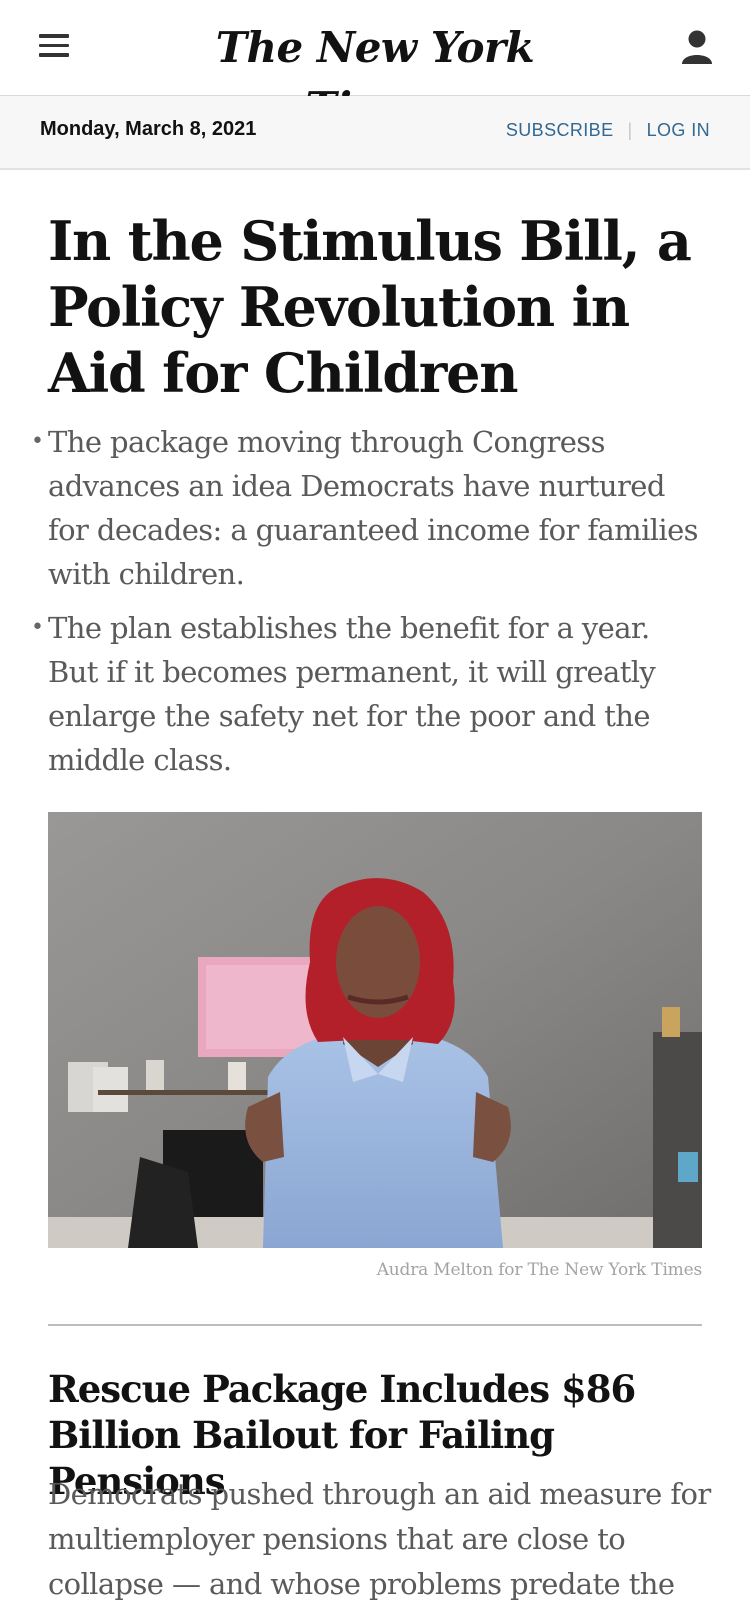 The height and width of the screenshot is (1607, 750). What do you see at coordinates (375, 133) in the screenshot?
I see `date-bar: Monday, March 8, 2021 SUBSCRIBE | LOG IN` at bounding box center [375, 133].